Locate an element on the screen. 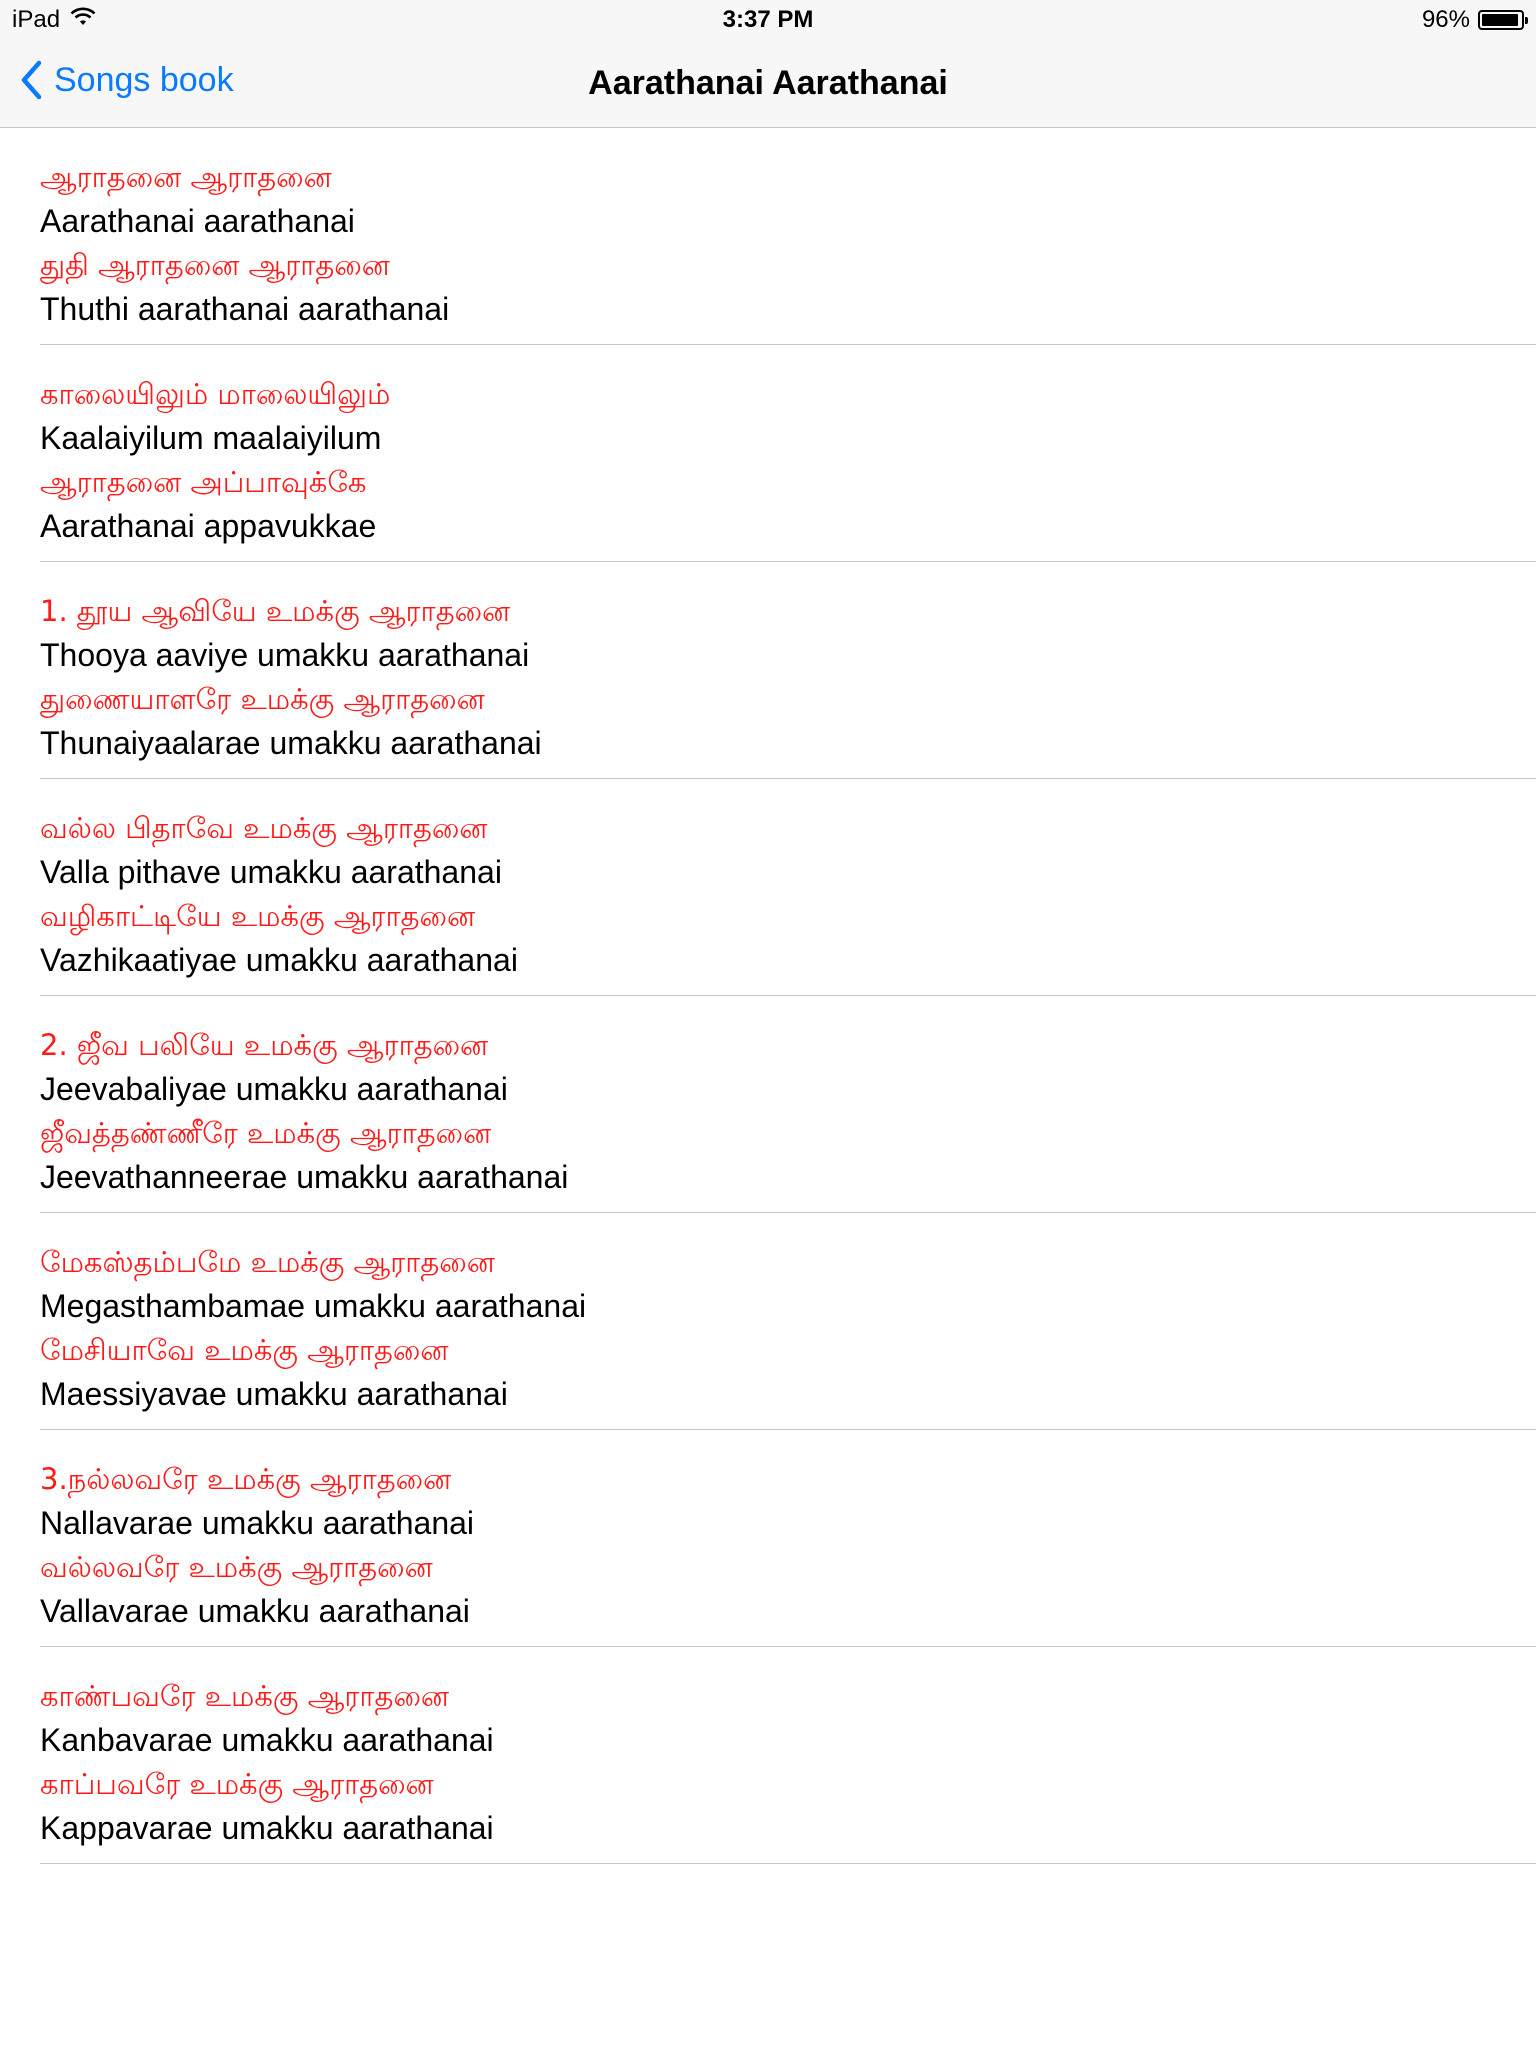  tamil-lyric-line: 3.நல்லவரே உமக்கு ஆராதனை is located at coordinates (246, 1479).